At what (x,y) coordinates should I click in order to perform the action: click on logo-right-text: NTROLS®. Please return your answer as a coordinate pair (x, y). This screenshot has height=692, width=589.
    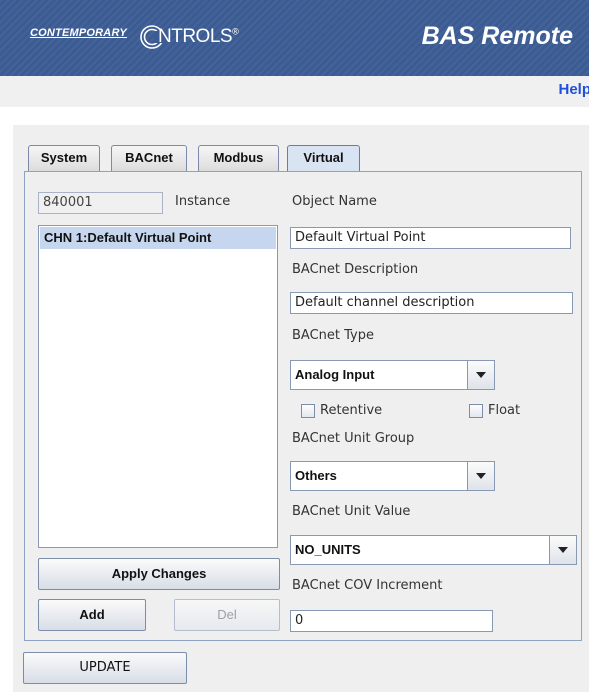
    Looking at the image, I should click on (198, 36).